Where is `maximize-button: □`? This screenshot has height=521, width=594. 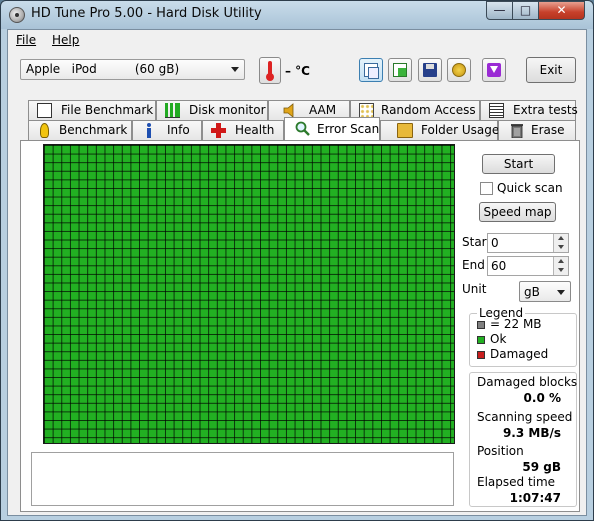
maximize-button: □ is located at coordinates (525, 10).